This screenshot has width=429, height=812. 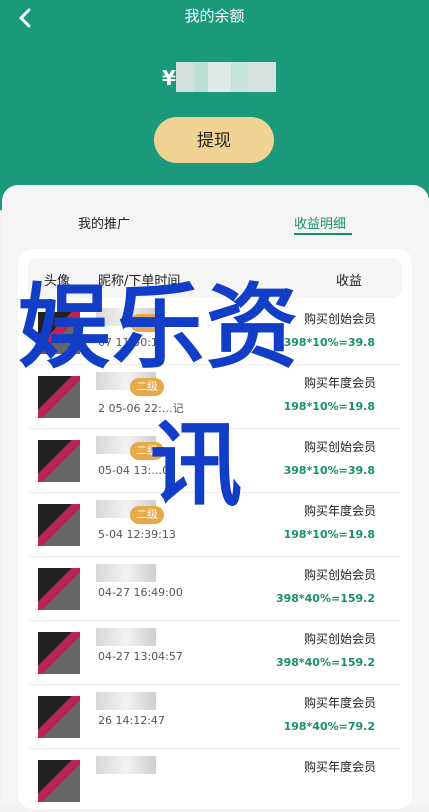 I want to click on table-row: 二级 5-04 12:39:13 购买年度会员 198*10%=19.8, so click(x=214, y=524).